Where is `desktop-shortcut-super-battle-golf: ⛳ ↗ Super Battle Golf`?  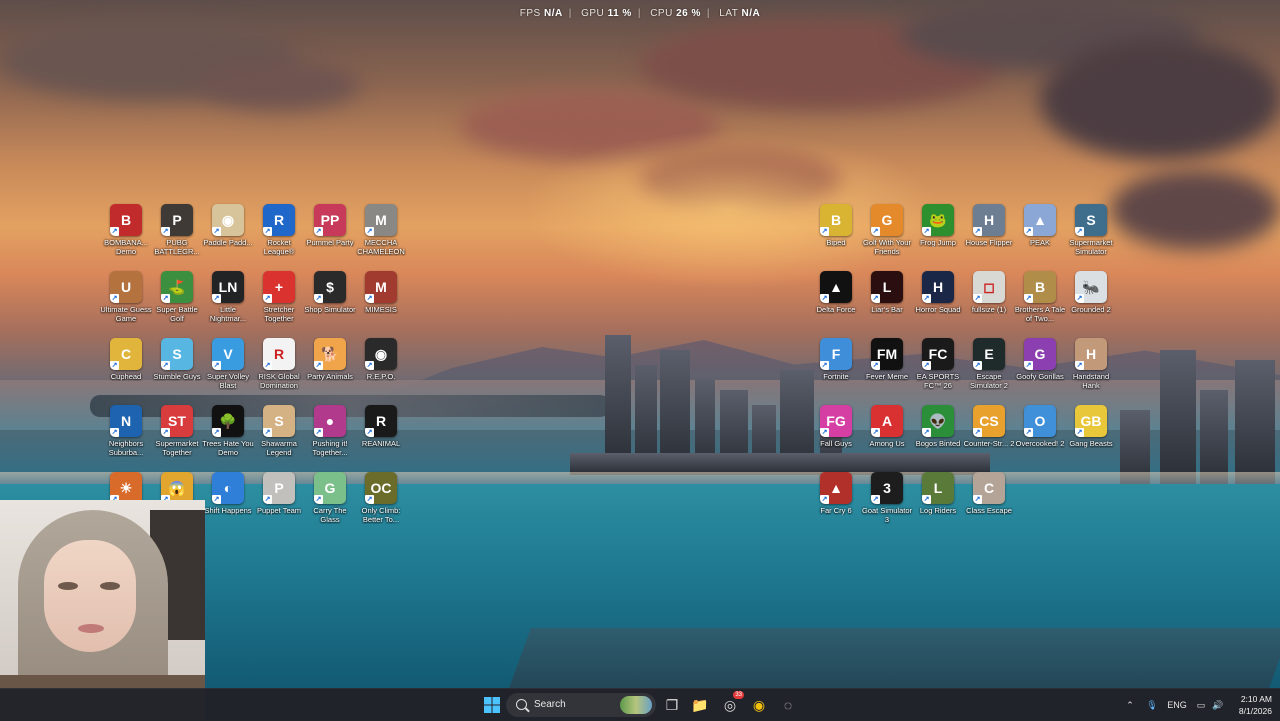
desktop-shortcut-super-battle-golf: ⛳ ↗ Super Battle Golf is located at coordinates (177, 303).